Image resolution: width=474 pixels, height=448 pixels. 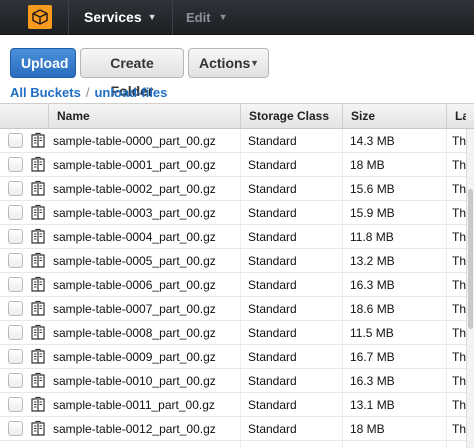 I want to click on breadcrumb-current-bucket: unload-files, so click(x=130, y=92).